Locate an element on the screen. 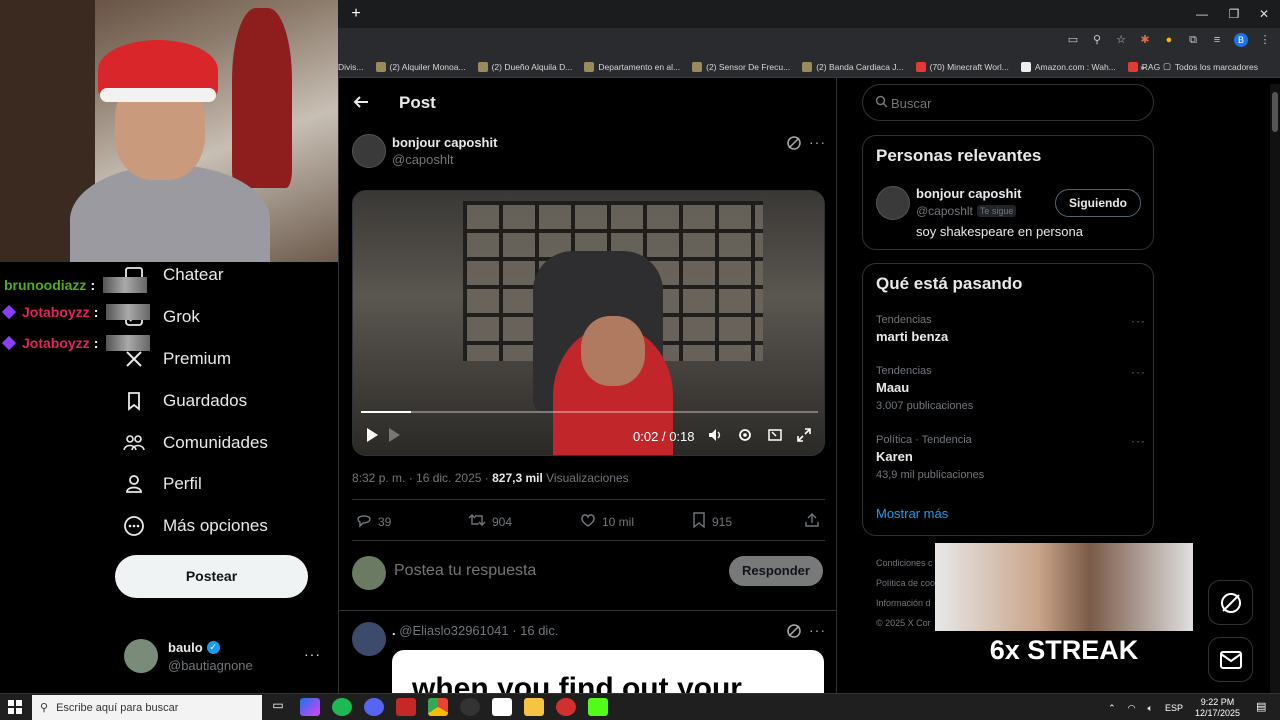 The image size is (1280, 720). copilot-icon is located at coordinates (310, 707).